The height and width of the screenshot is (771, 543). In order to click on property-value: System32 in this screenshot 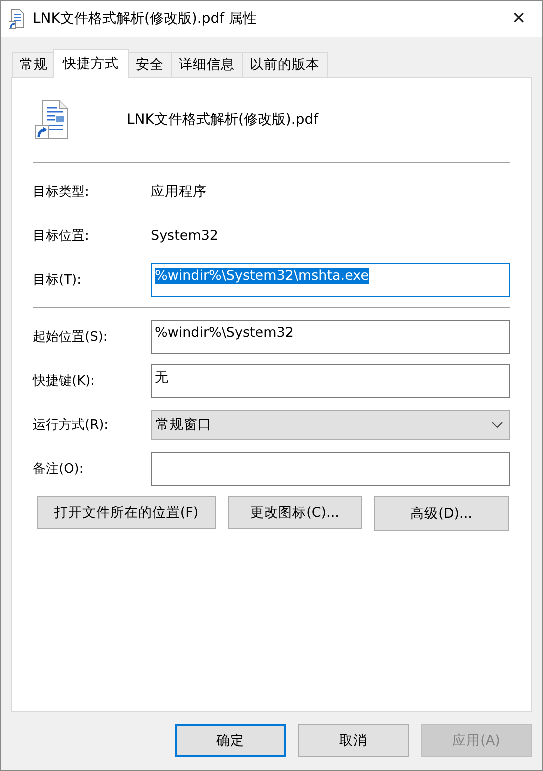, I will do `click(185, 236)`.